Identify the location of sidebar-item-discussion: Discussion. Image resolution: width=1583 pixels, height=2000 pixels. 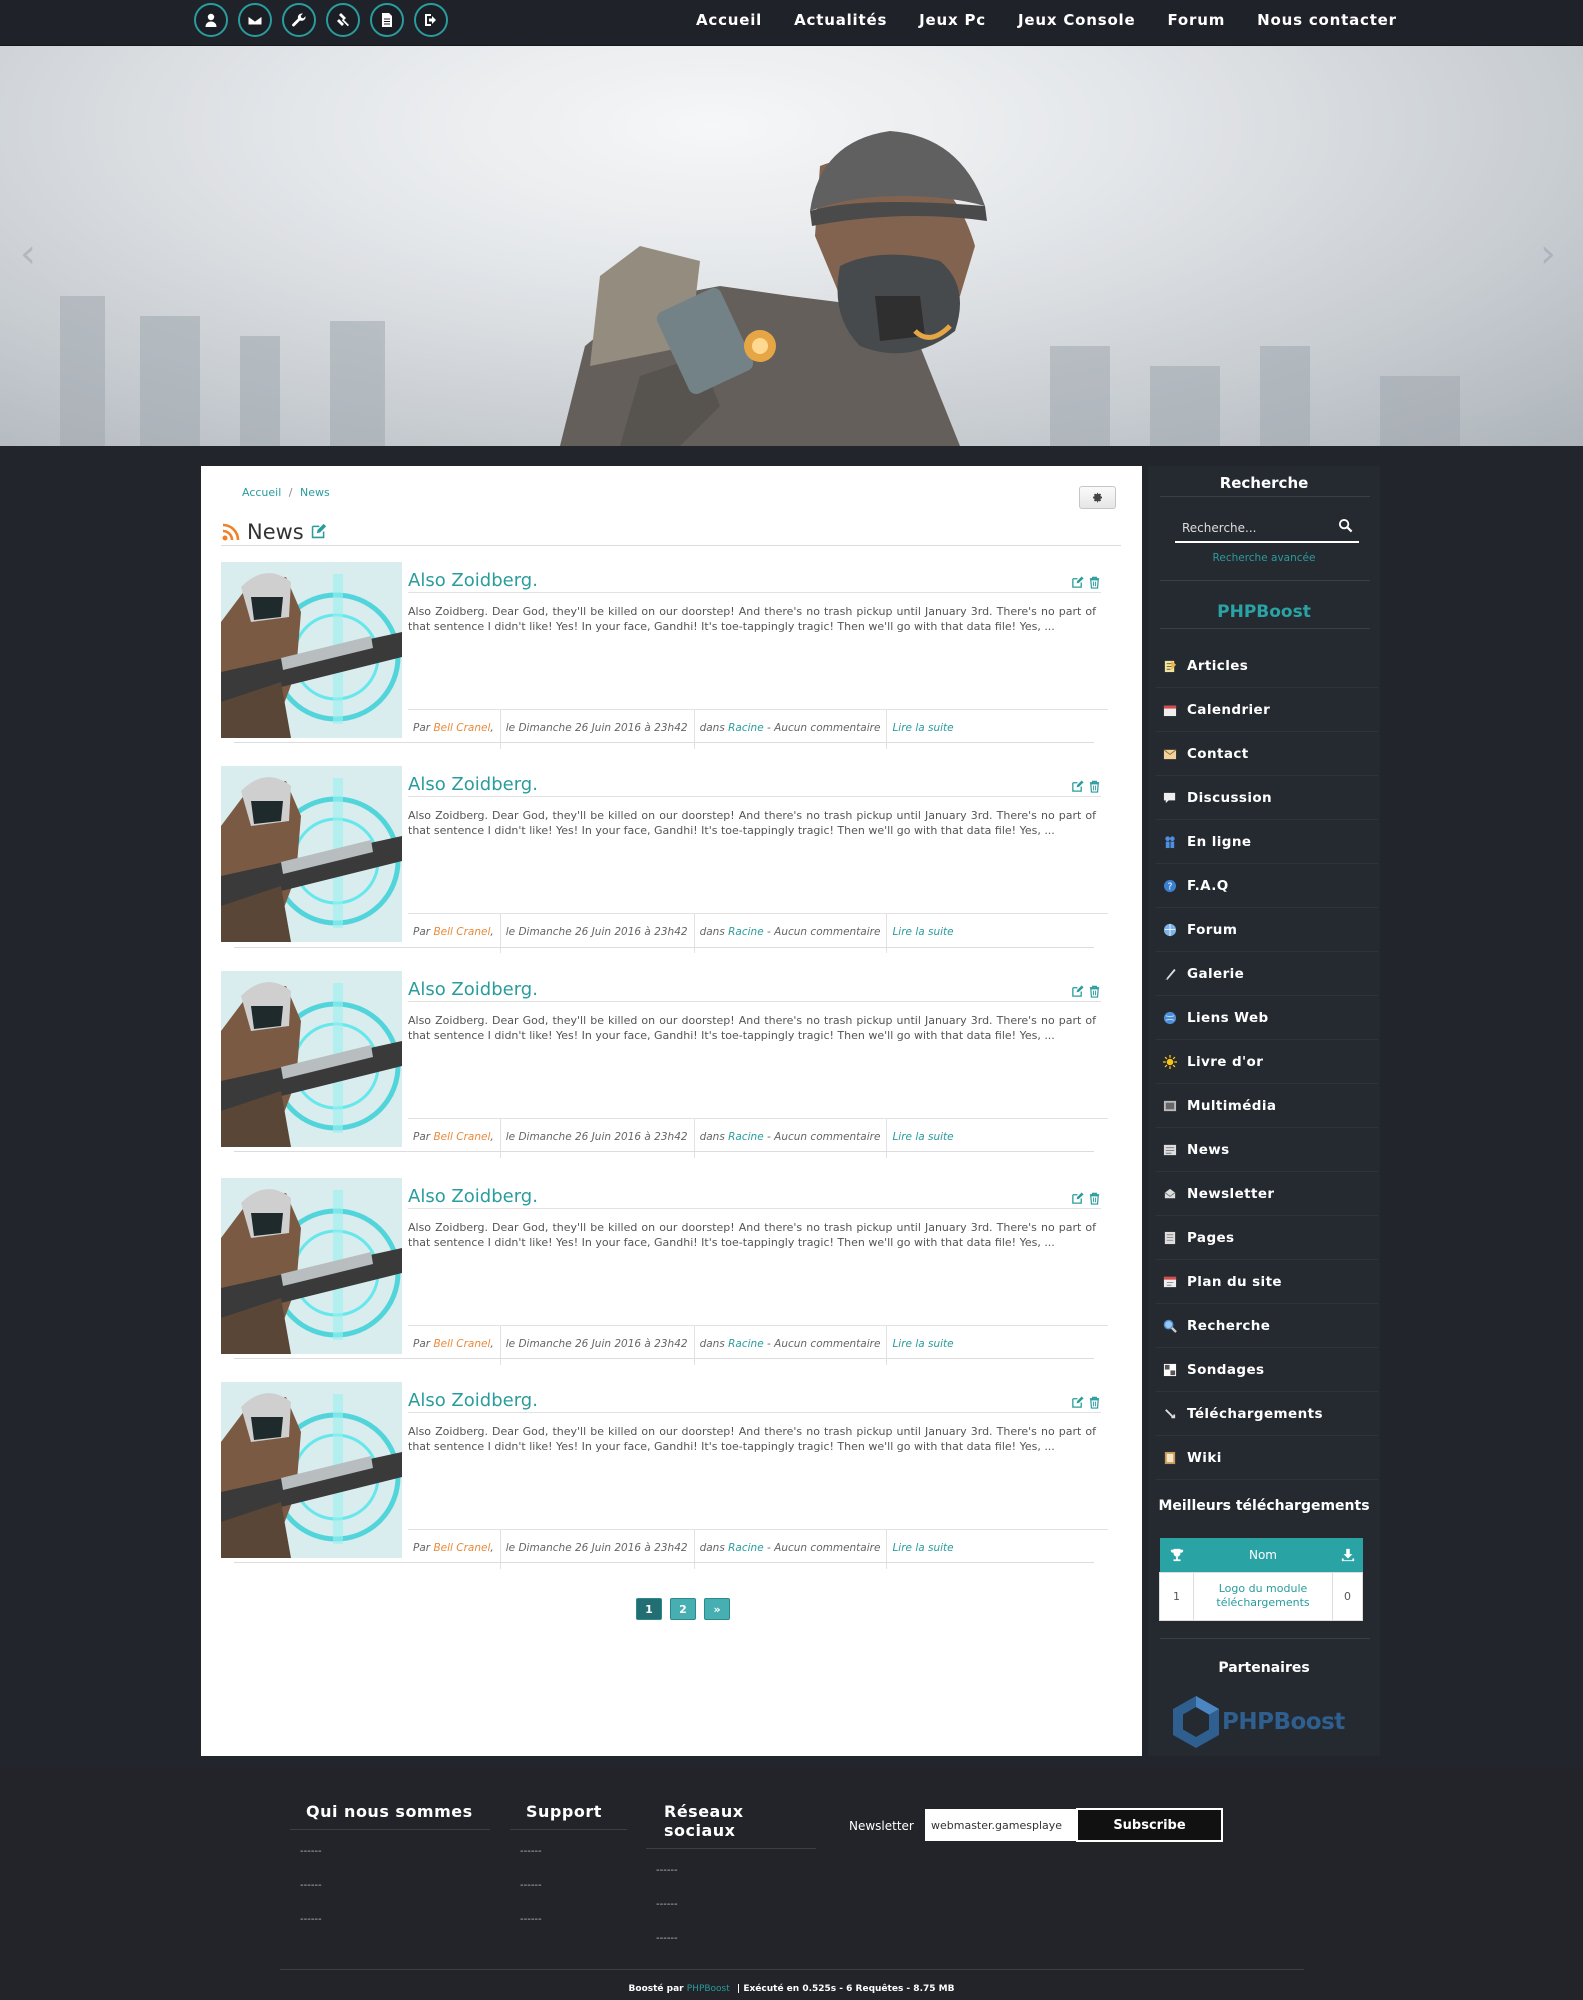
(1267, 798).